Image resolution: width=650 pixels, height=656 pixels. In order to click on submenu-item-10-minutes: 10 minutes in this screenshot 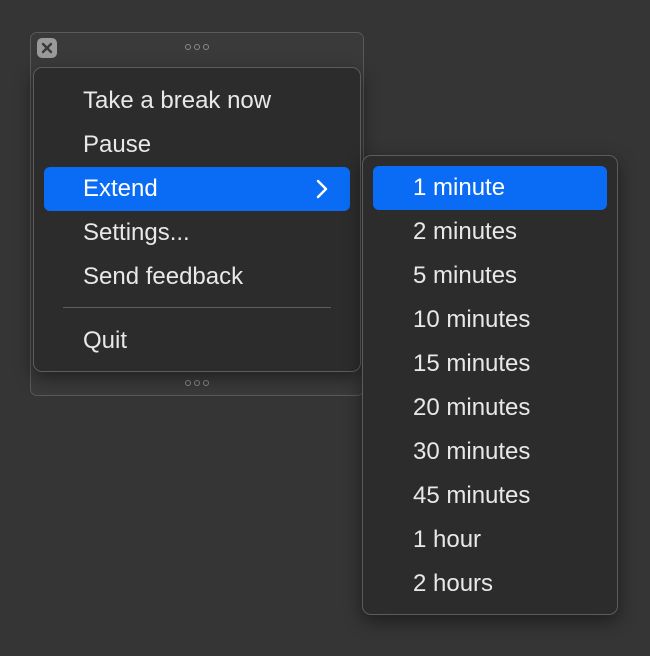, I will do `click(490, 320)`.